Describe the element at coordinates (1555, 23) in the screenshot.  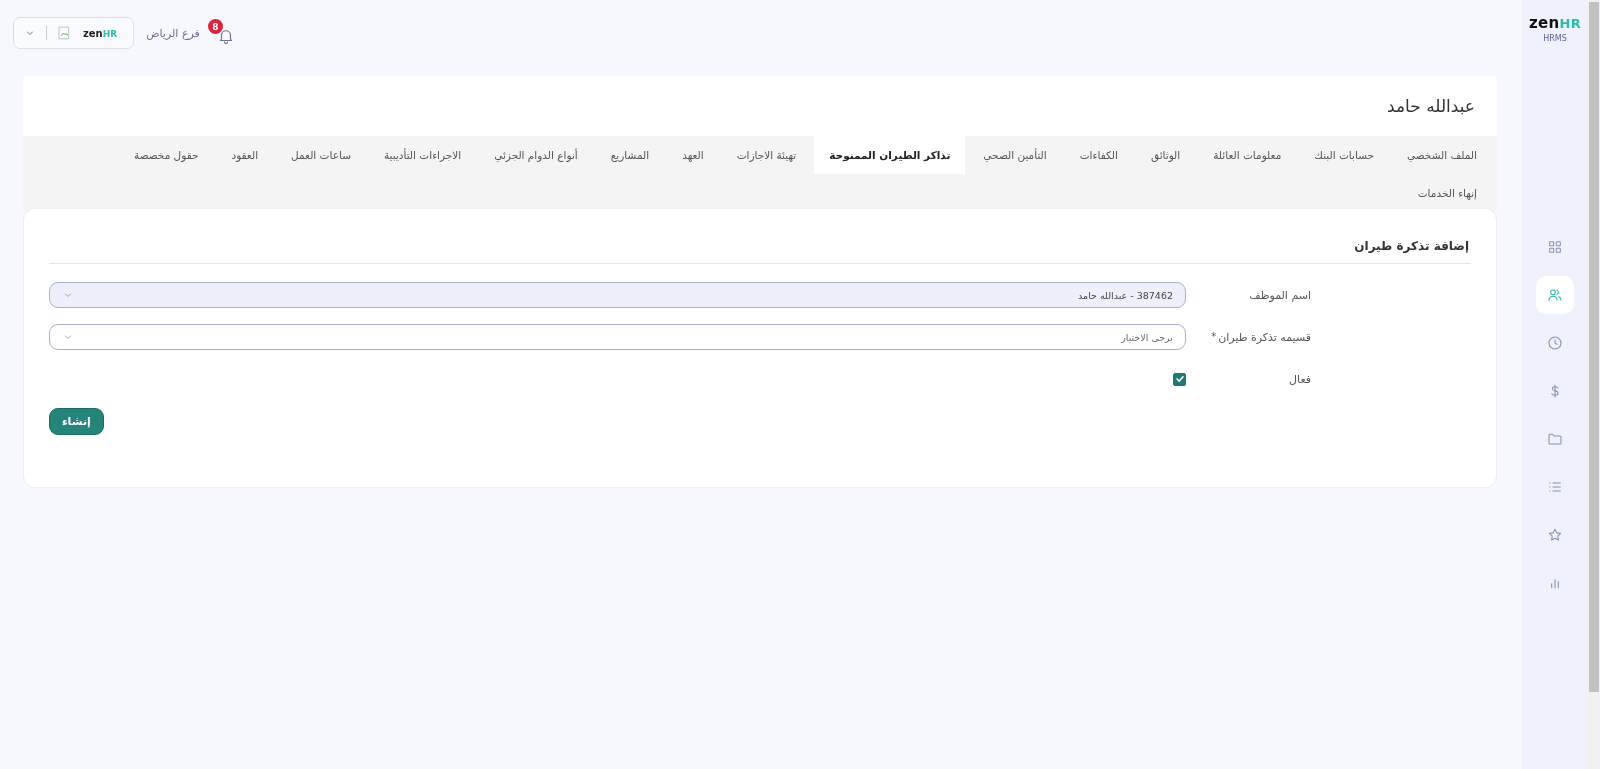
I see `zenhr-logo: zenHR` at that location.